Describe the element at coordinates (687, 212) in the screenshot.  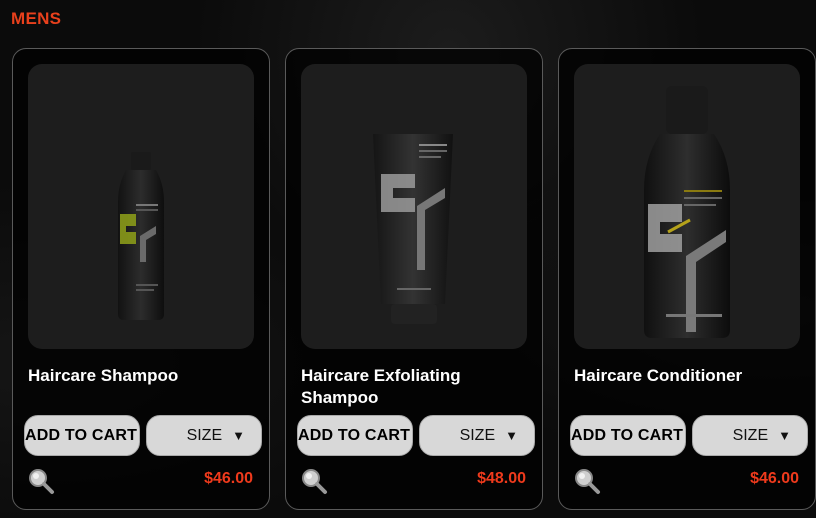
I see `conditioner-bottle-image` at that location.